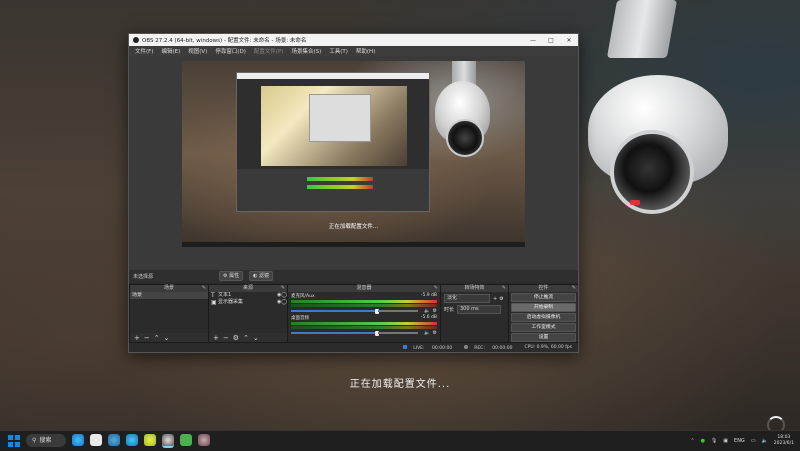 This screenshot has height=451, width=800. I want to click on monitor-icon: ▣, so click(214, 302).